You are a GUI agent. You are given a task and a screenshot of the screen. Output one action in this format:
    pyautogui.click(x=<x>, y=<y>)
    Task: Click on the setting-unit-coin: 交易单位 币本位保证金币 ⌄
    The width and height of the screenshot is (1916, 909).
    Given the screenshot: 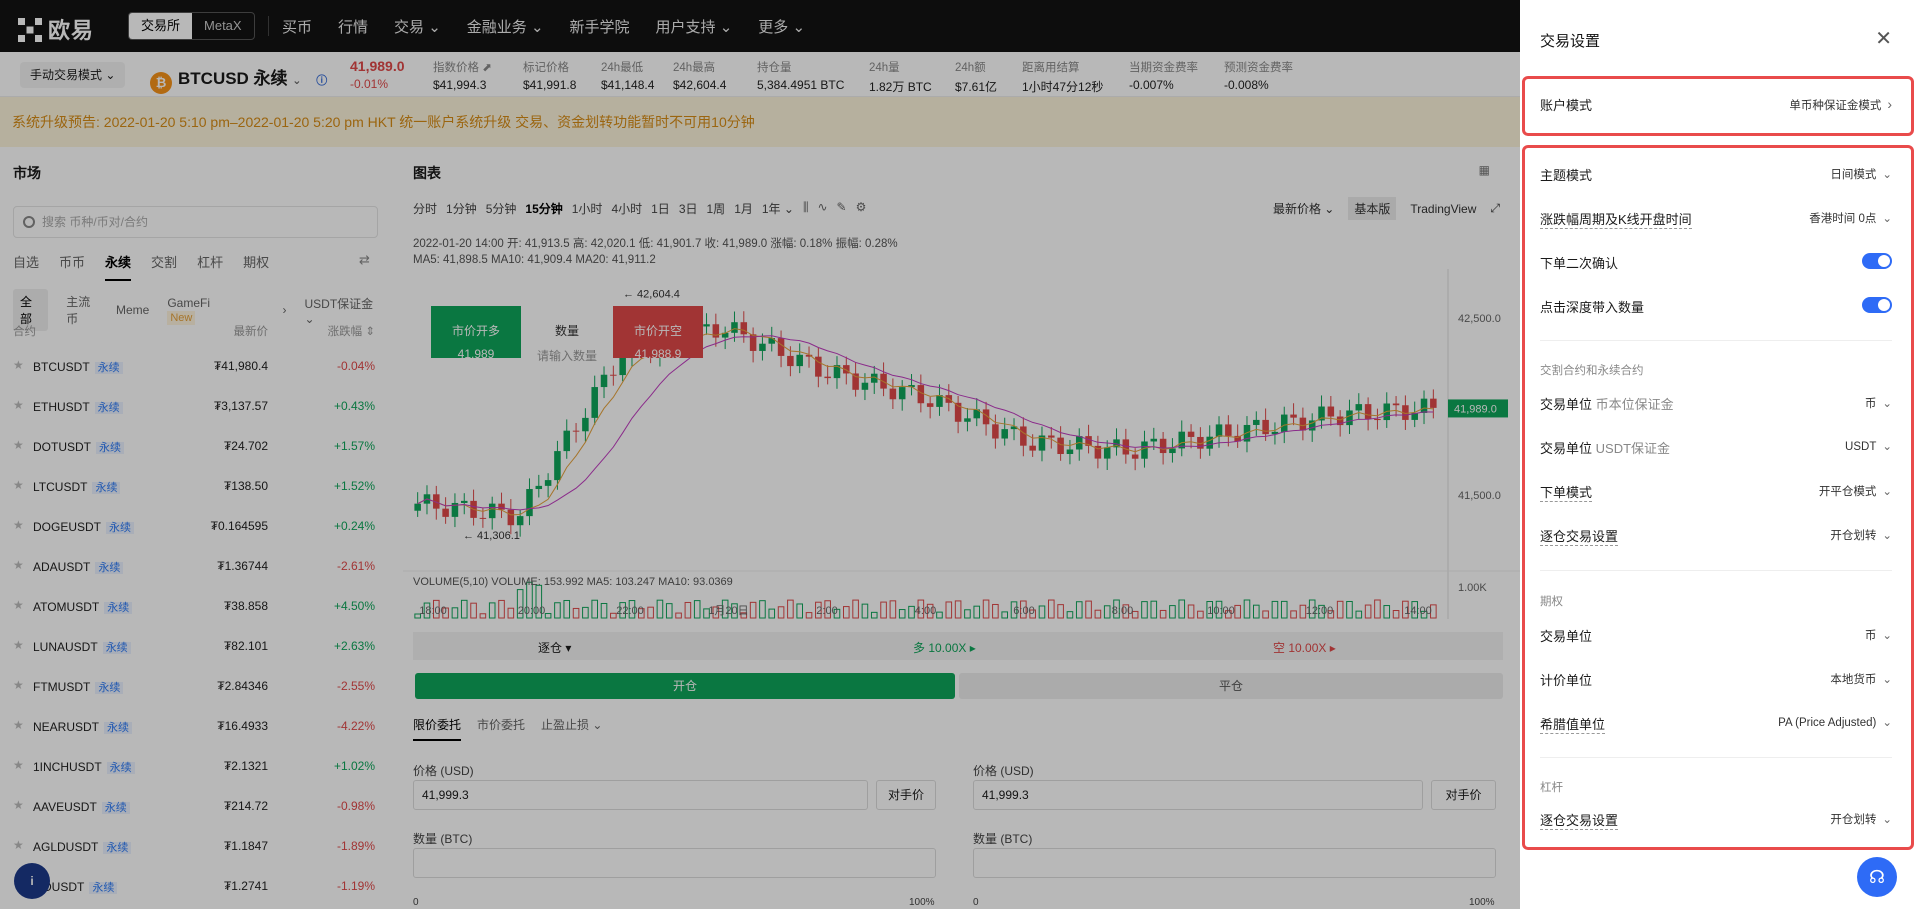 What is the action you would take?
    pyautogui.click(x=1716, y=405)
    